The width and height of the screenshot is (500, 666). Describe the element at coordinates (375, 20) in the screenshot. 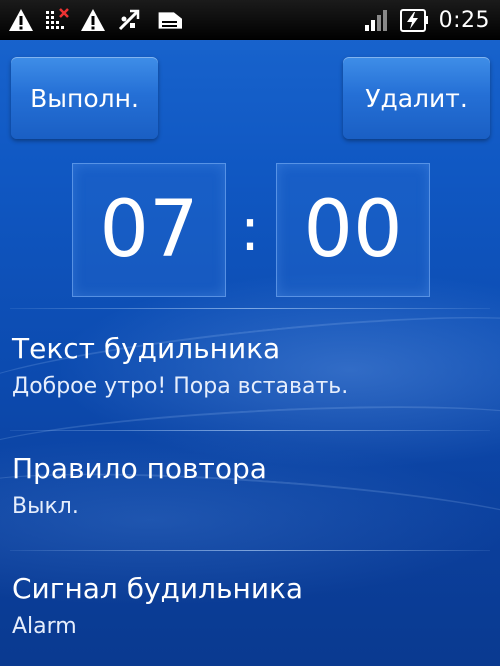

I see `signal-icon` at that location.